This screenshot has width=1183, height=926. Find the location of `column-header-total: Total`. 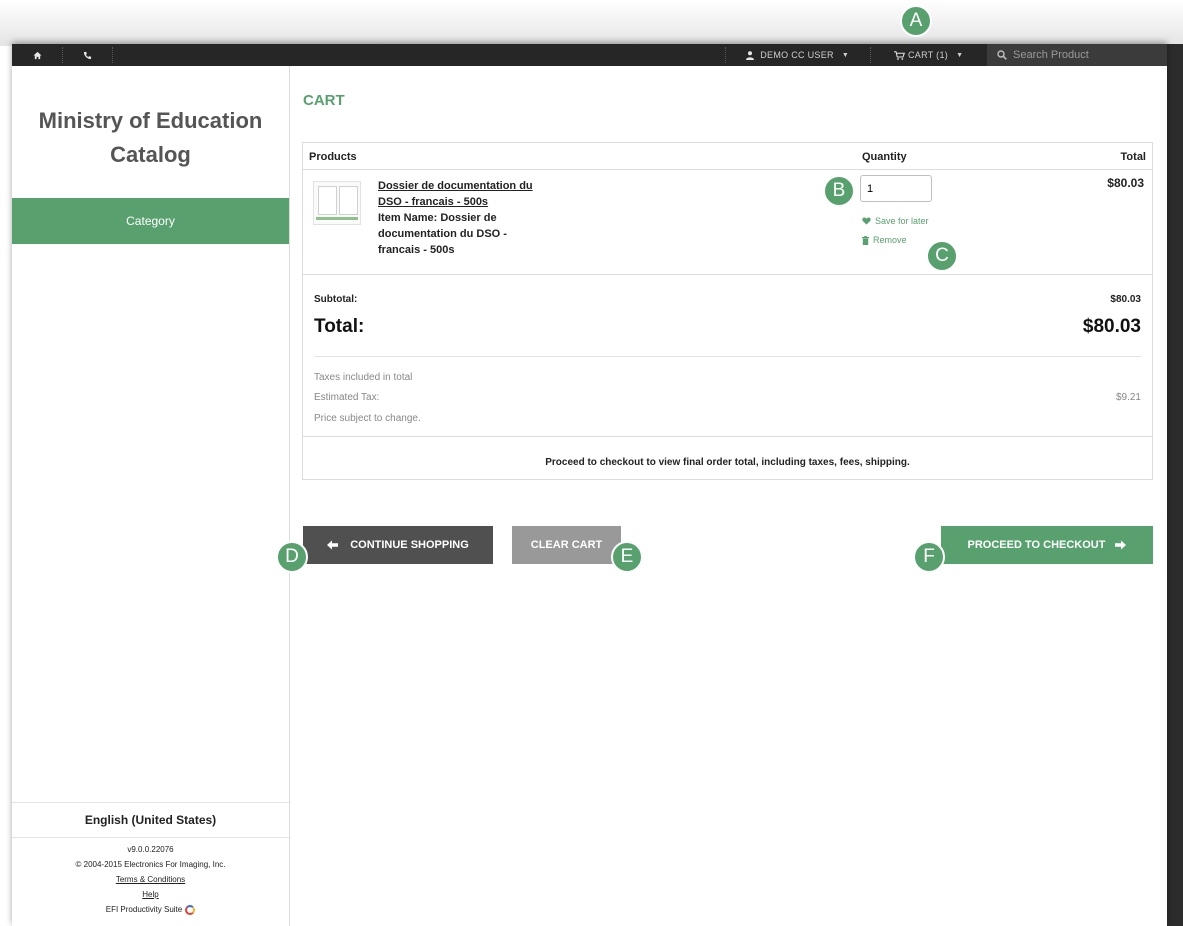

column-header-total: Total is located at coordinates (1133, 157).